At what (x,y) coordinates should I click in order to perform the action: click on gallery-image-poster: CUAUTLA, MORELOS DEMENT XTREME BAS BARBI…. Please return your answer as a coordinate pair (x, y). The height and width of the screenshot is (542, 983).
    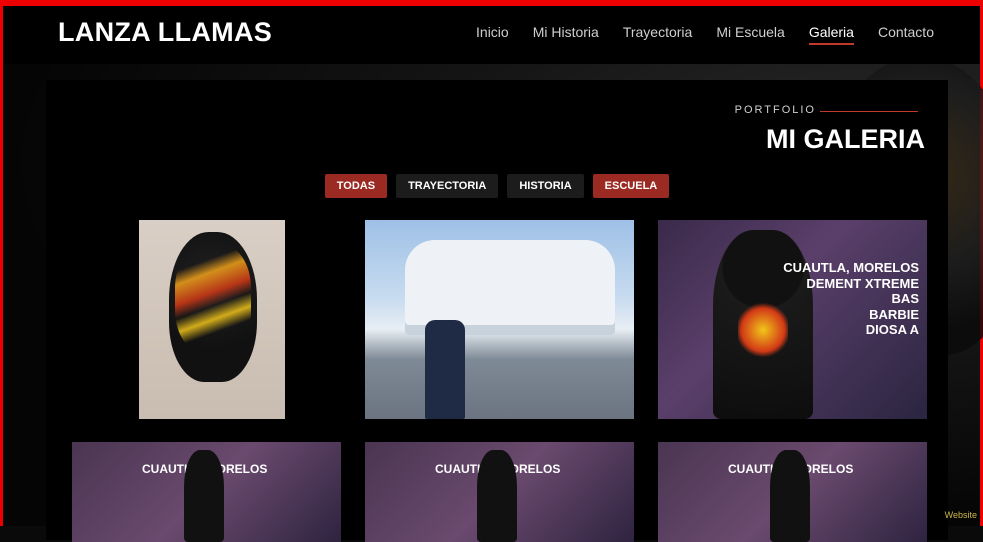
    Looking at the image, I should click on (792, 319).